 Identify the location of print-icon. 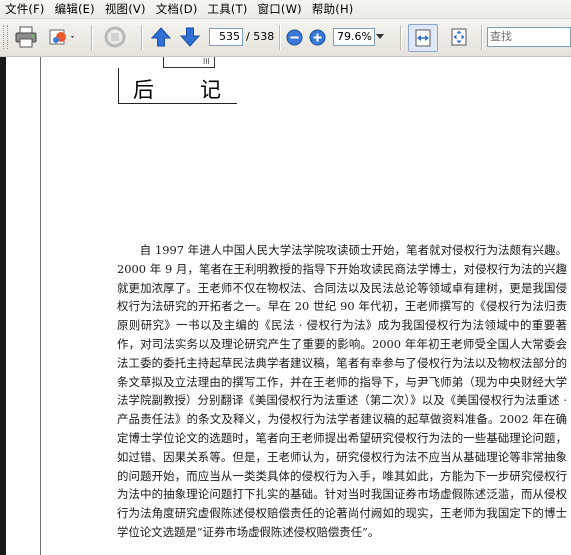
(26, 37).